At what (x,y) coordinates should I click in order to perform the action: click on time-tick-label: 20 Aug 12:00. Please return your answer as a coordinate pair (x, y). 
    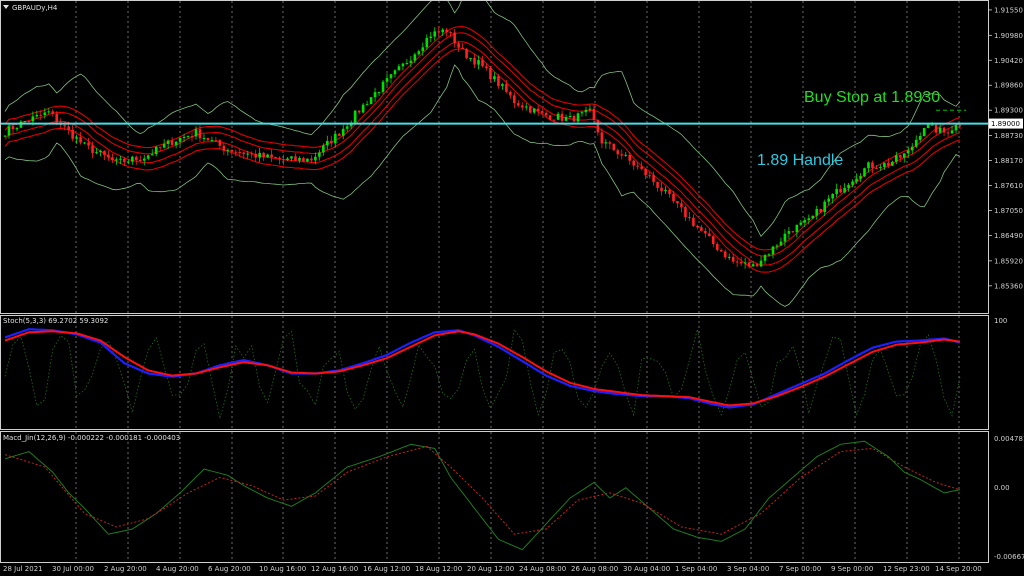
    Looking at the image, I should click on (490, 569).